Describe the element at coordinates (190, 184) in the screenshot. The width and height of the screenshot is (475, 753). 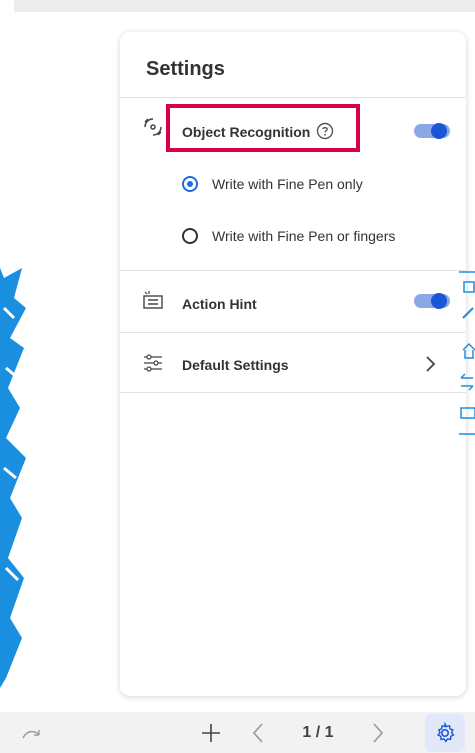
I see `radio-fine-pen-only` at that location.